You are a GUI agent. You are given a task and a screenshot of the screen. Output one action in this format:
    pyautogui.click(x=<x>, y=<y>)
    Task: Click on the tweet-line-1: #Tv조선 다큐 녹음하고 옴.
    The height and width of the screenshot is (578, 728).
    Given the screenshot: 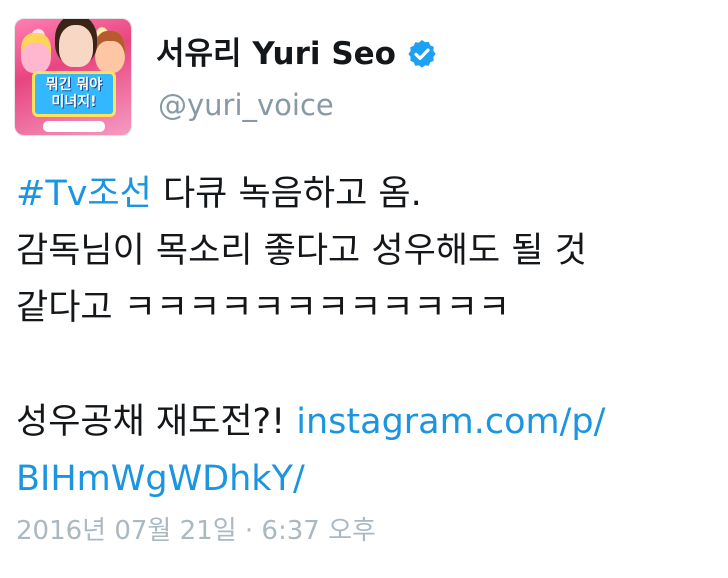 What is the action you would take?
    pyautogui.click(x=366, y=194)
    